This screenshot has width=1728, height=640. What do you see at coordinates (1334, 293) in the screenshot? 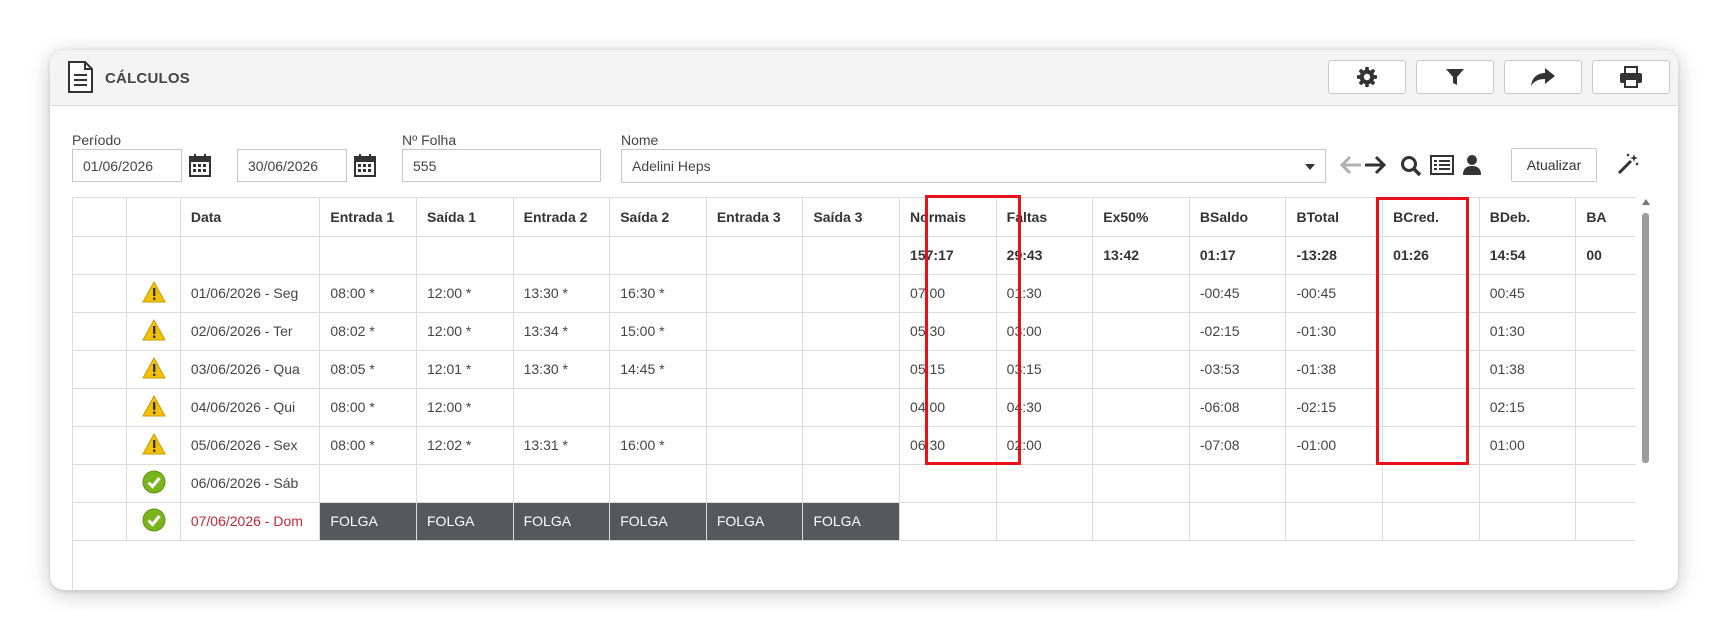
I see `table-cell: -00:45` at bounding box center [1334, 293].